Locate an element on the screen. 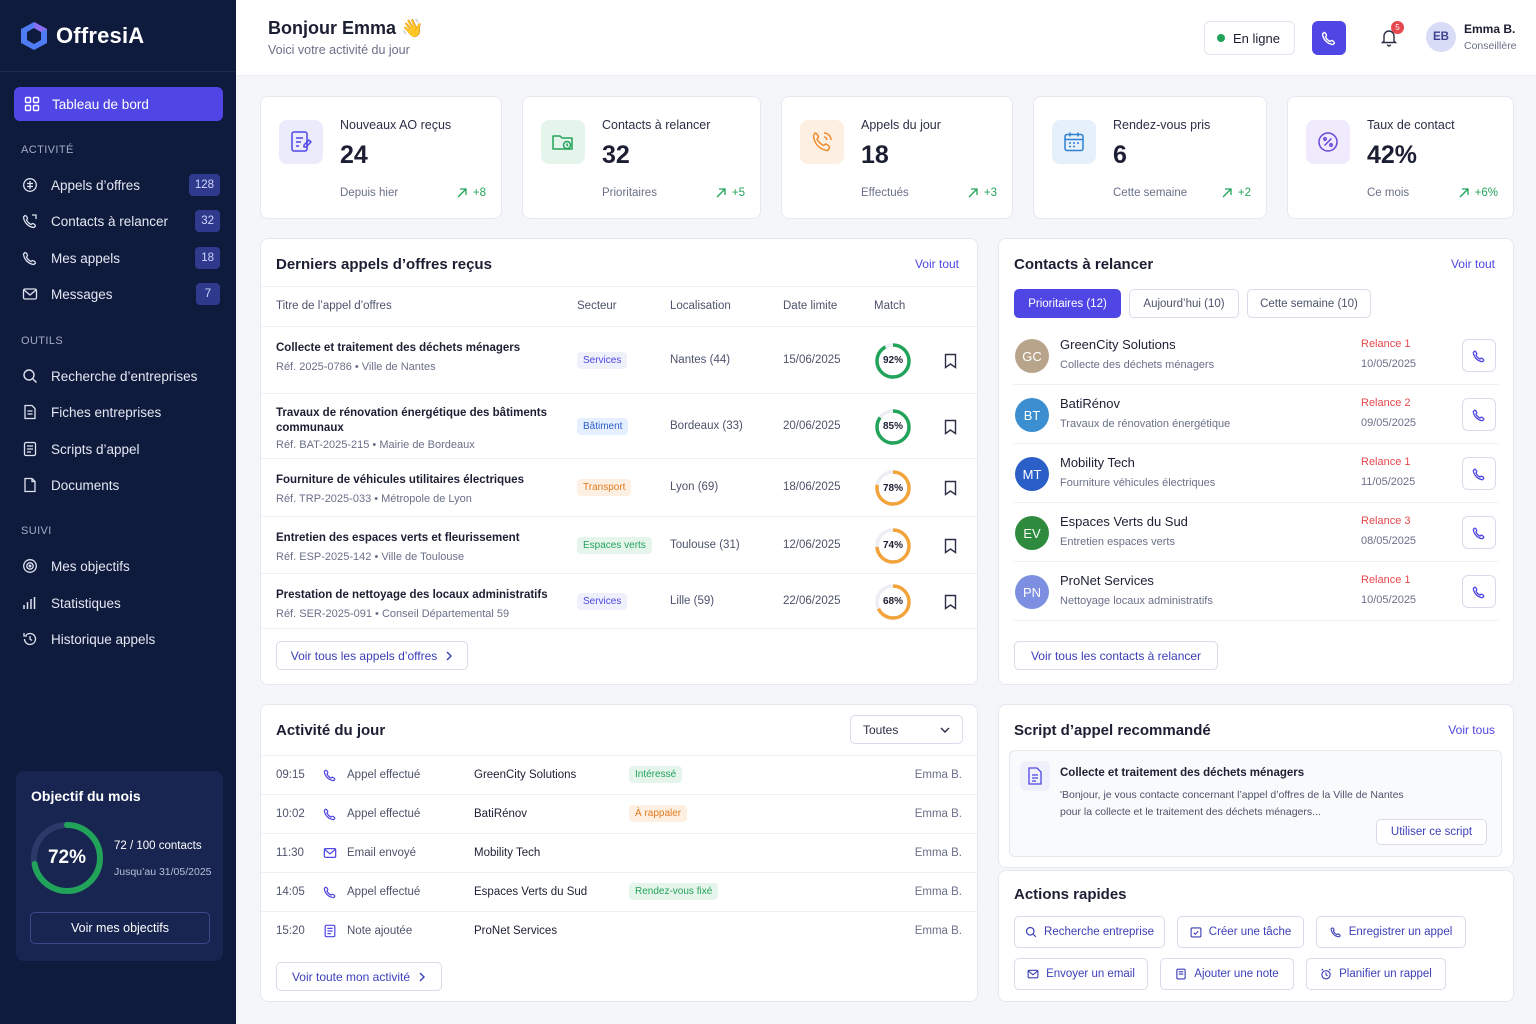 The height and width of the screenshot is (1024, 1536). user-name: Emma B. is located at coordinates (1490, 29).